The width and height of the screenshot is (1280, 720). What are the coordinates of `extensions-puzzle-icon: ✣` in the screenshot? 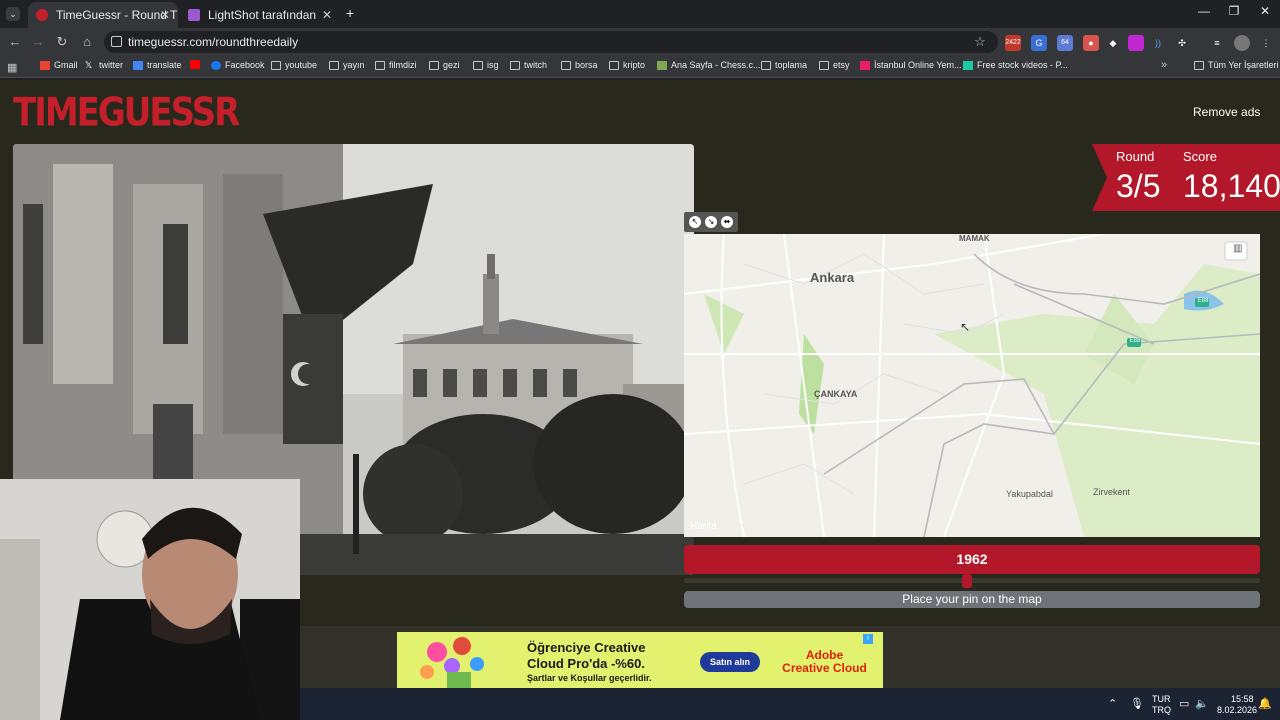 It's located at (1182, 43).